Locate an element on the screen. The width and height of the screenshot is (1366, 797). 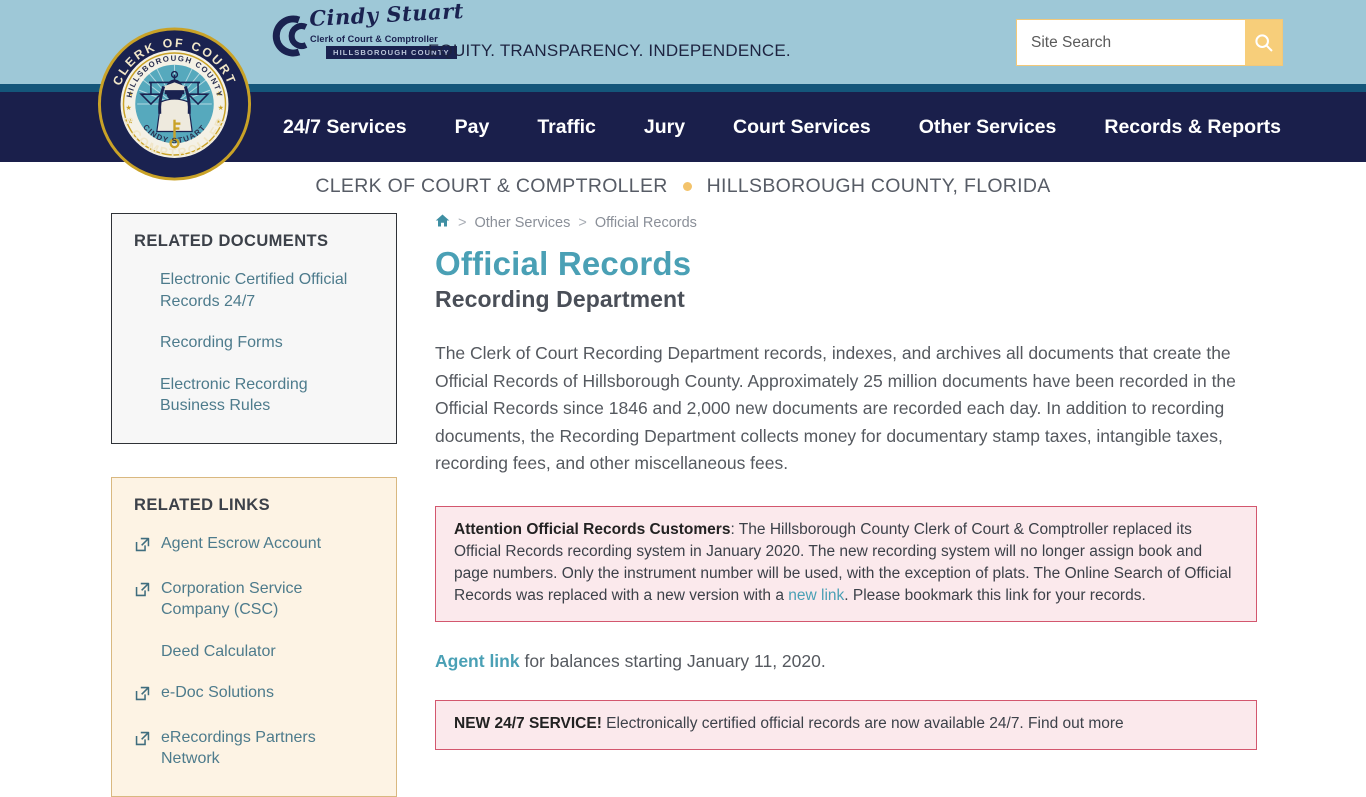
sub-header-right: HILLSBOROUGH COUNTY, FLORIDA is located at coordinates (878, 185).